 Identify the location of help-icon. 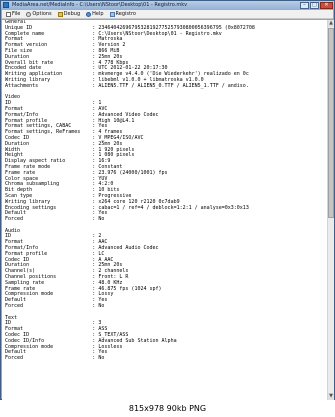
(89, 14).